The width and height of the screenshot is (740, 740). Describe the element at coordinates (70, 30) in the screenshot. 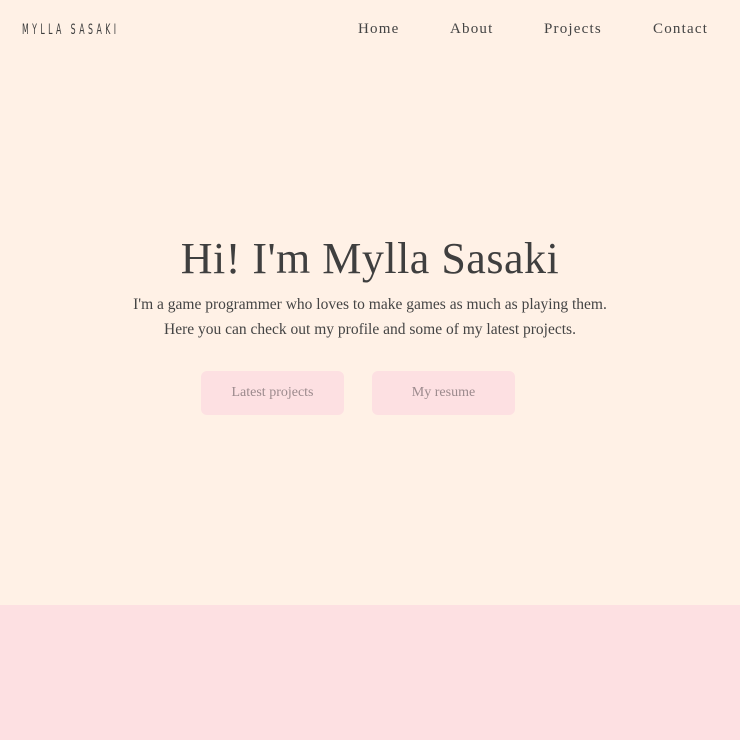

I see `site-logo: MYLLA SASAKI` at that location.